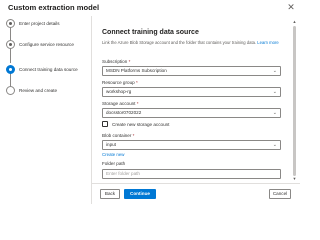 The width and height of the screenshot is (320, 240). What do you see at coordinates (280, 194) in the screenshot?
I see `cancel-button: Cancel` at bounding box center [280, 194].